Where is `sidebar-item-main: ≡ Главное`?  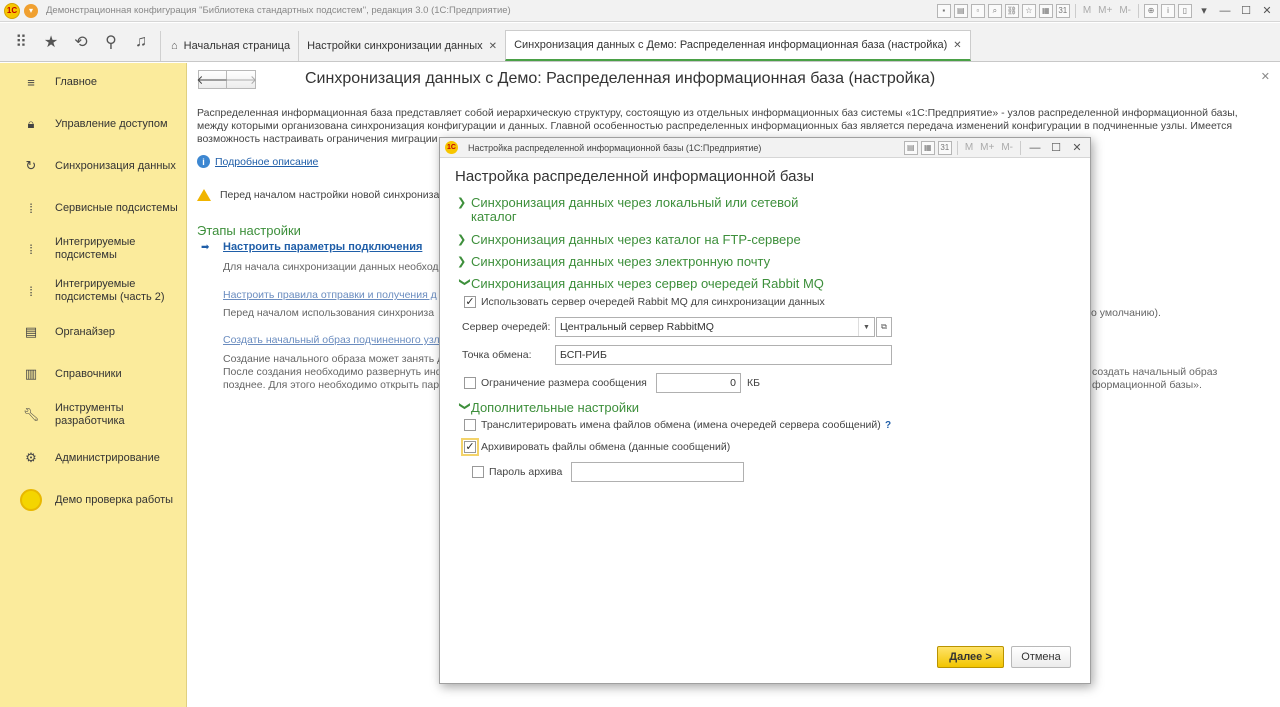 sidebar-item-main: ≡ Главное is located at coordinates (93, 82).